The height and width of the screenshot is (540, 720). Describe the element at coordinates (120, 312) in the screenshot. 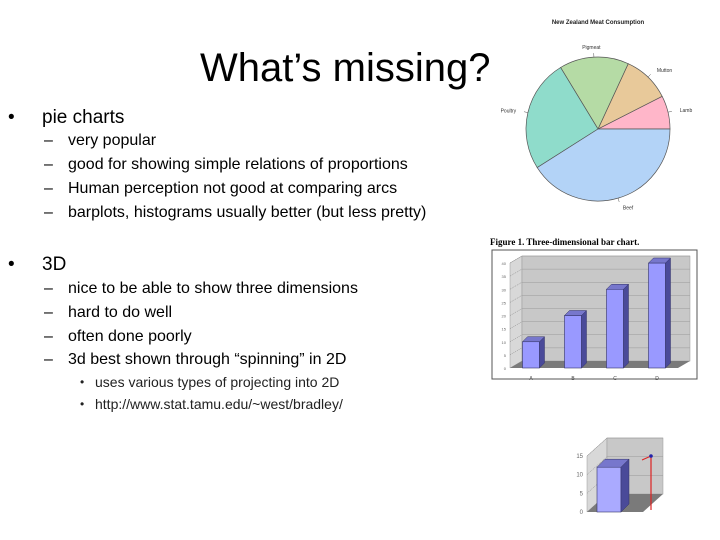

I see `list-item-text: hard to do well` at that location.